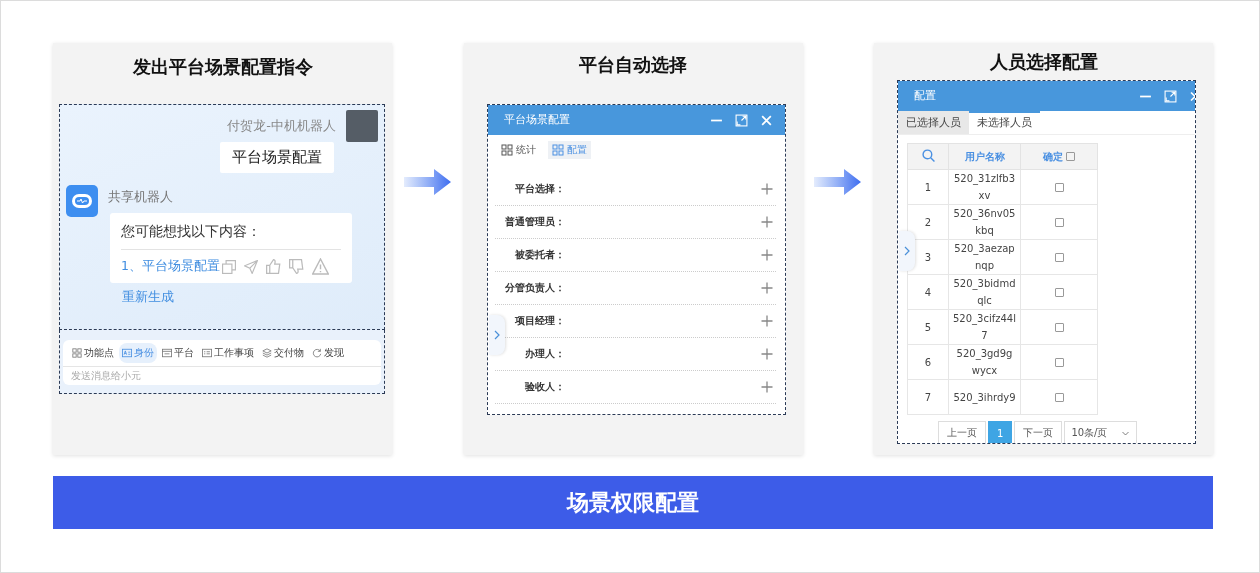 This screenshot has width=1260, height=573. I want to click on banner: 场景权限配置, so click(633, 502).